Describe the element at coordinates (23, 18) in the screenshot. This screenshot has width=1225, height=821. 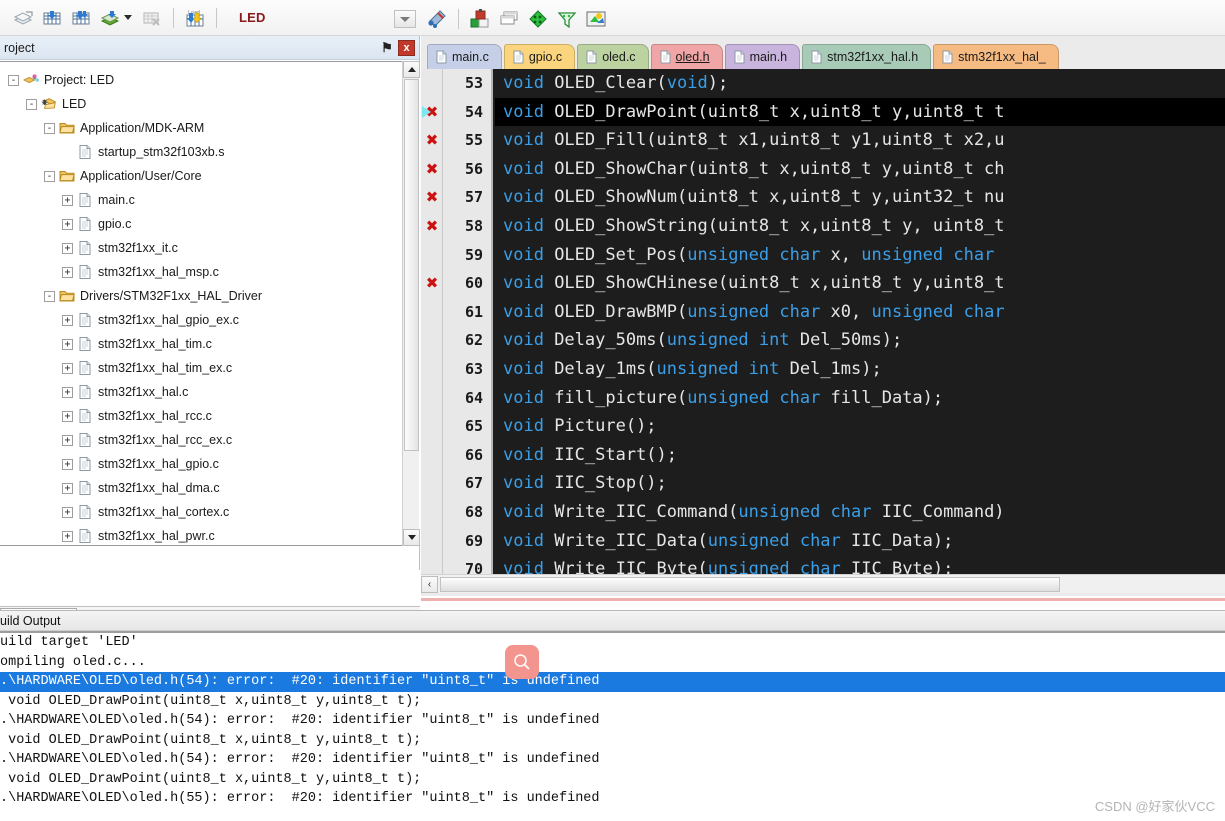
I see `new-project-icon` at that location.